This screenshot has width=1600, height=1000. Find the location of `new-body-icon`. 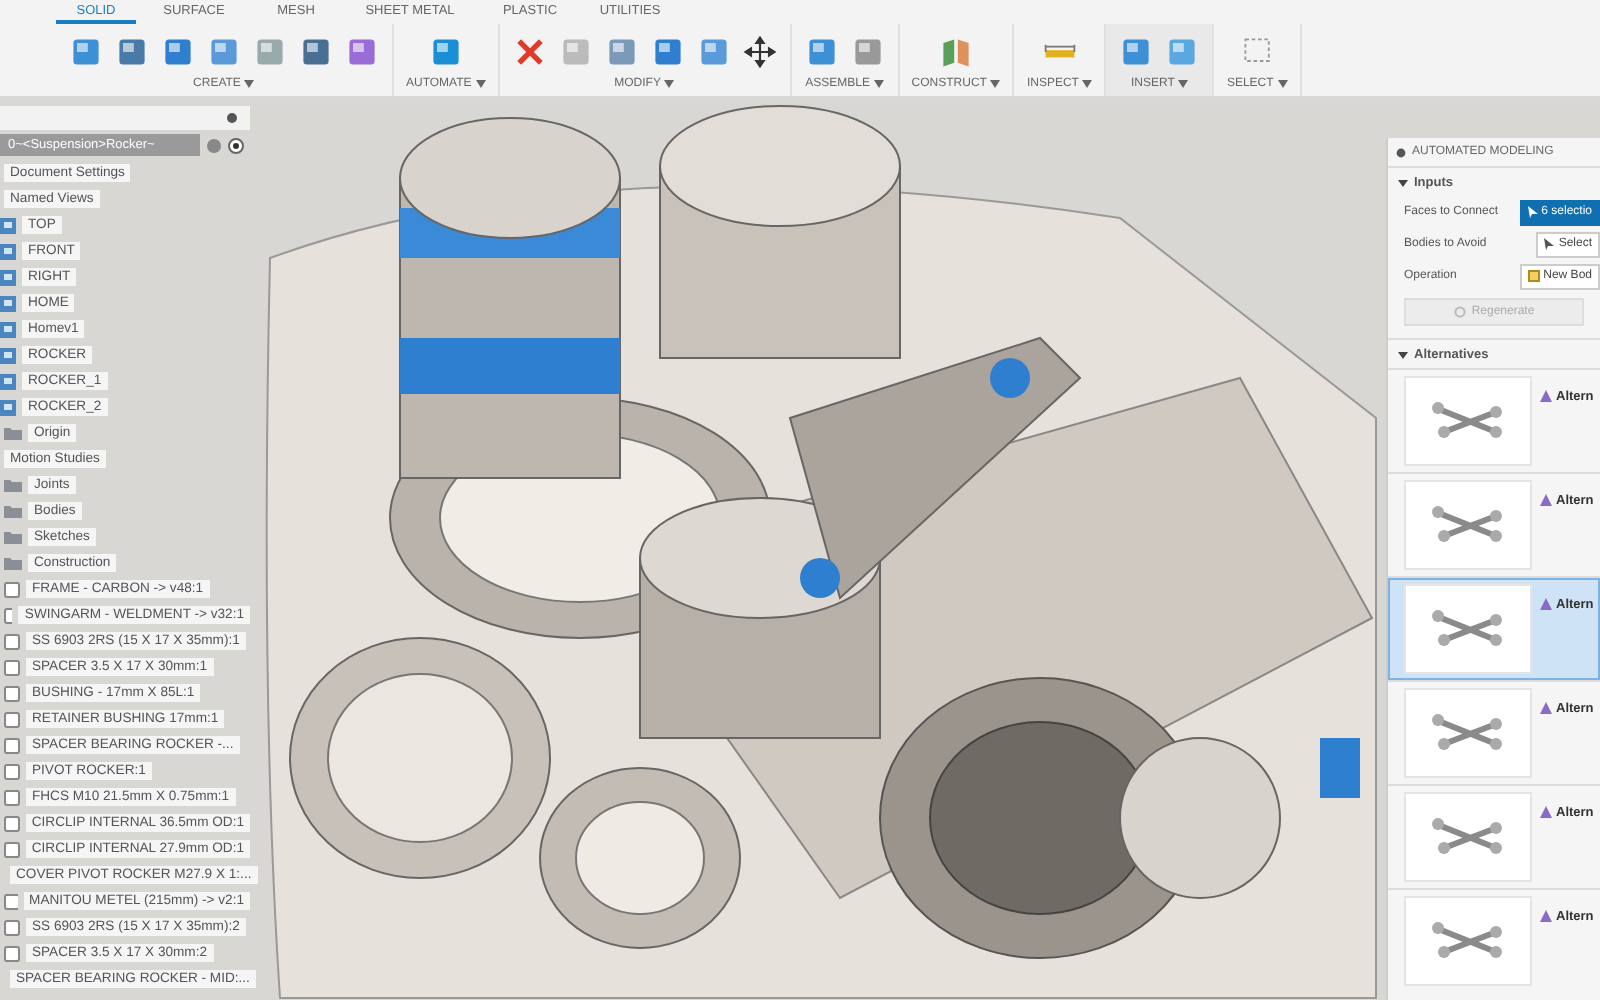

new-body-icon is located at coordinates (1533, 276).